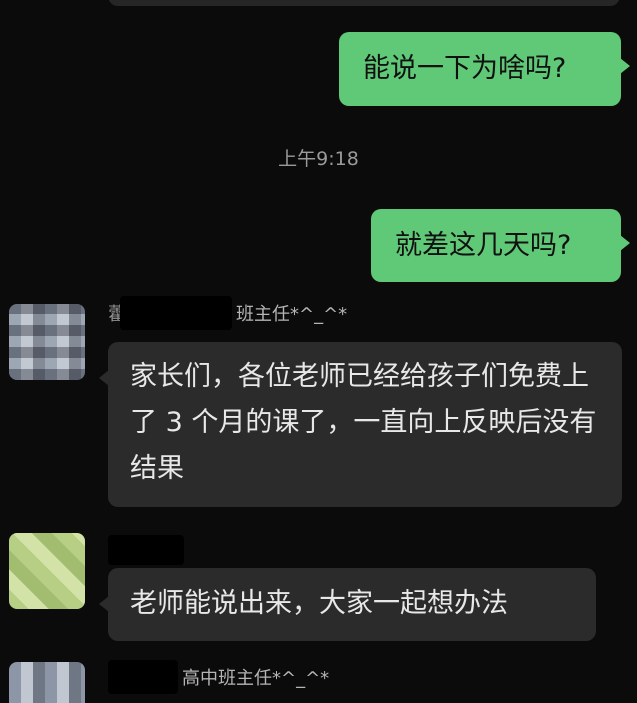  I want to click on message-bubble-incoming: 老师能说出来，大家一起想办法, so click(347, 604).